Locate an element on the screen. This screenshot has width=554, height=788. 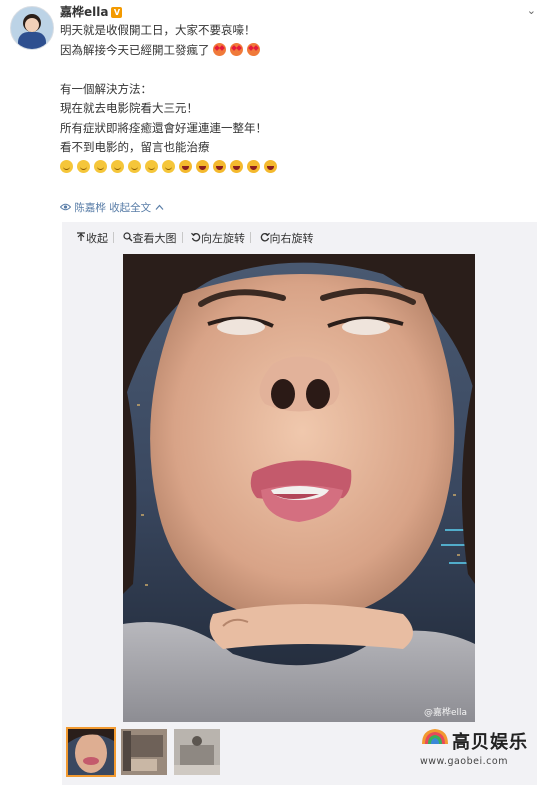
zoom-icon is located at coordinates (127, 237).